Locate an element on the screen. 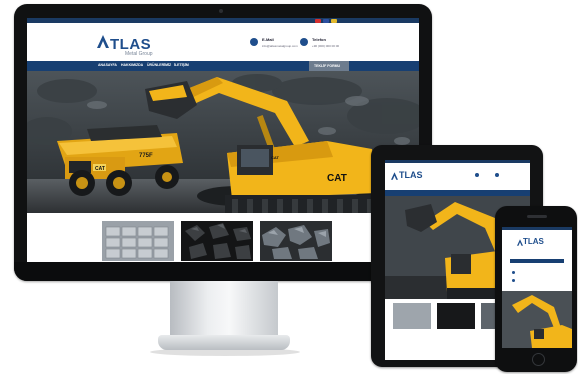 This screenshot has width=578, height=374. camera-icon is located at coordinates (221, 11).